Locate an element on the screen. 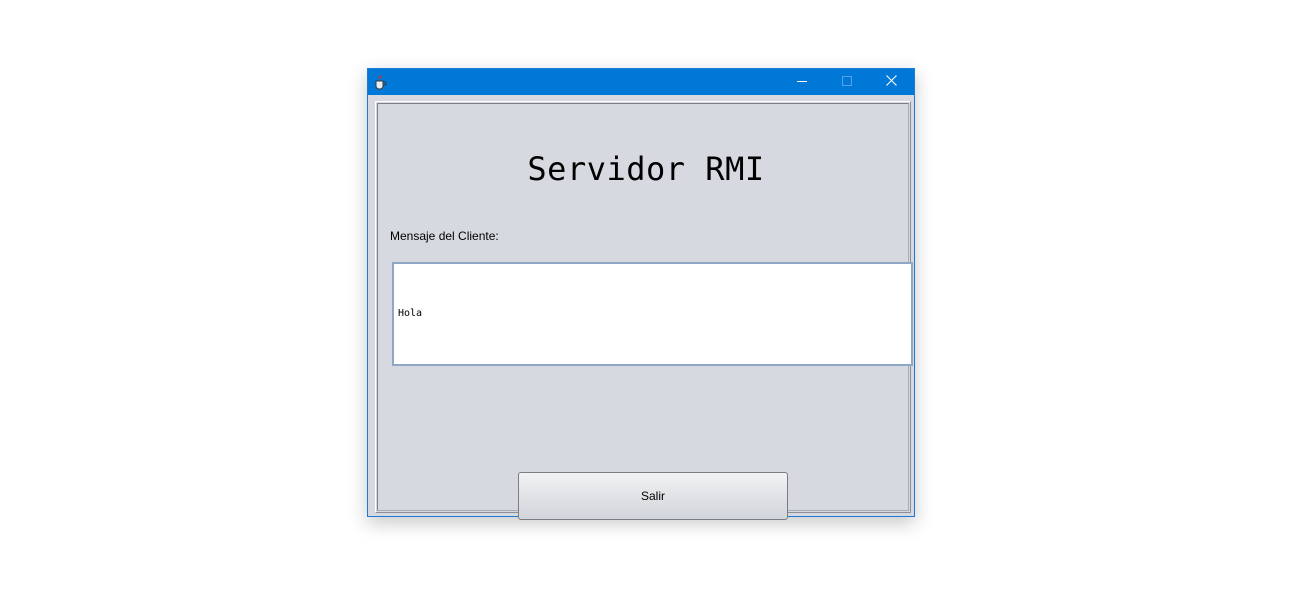 The height and width of the screenshot is (612, 1312). message-label: Mensaje del Cliente: is located at coordinates (444, 236).